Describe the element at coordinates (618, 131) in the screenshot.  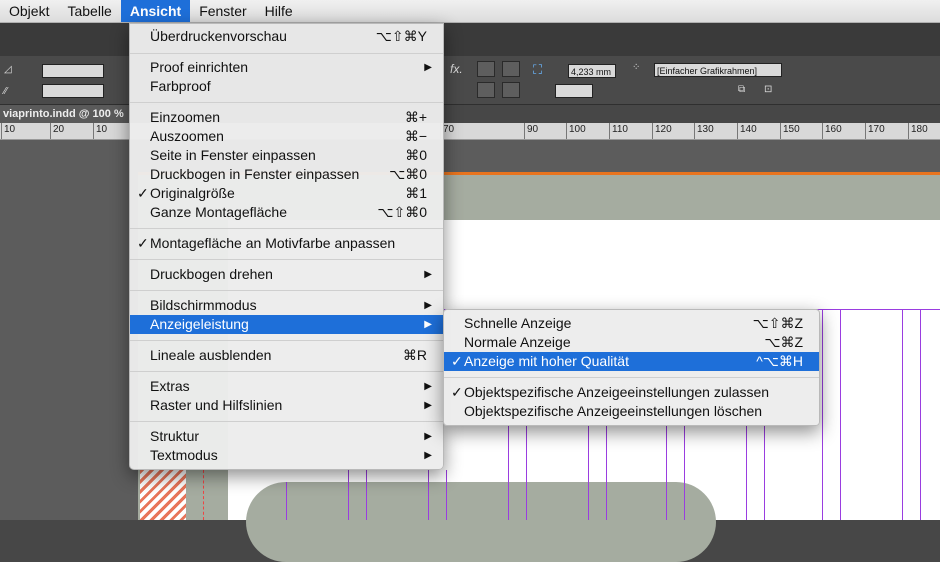
I see `ruler-tick: 110` at that location.